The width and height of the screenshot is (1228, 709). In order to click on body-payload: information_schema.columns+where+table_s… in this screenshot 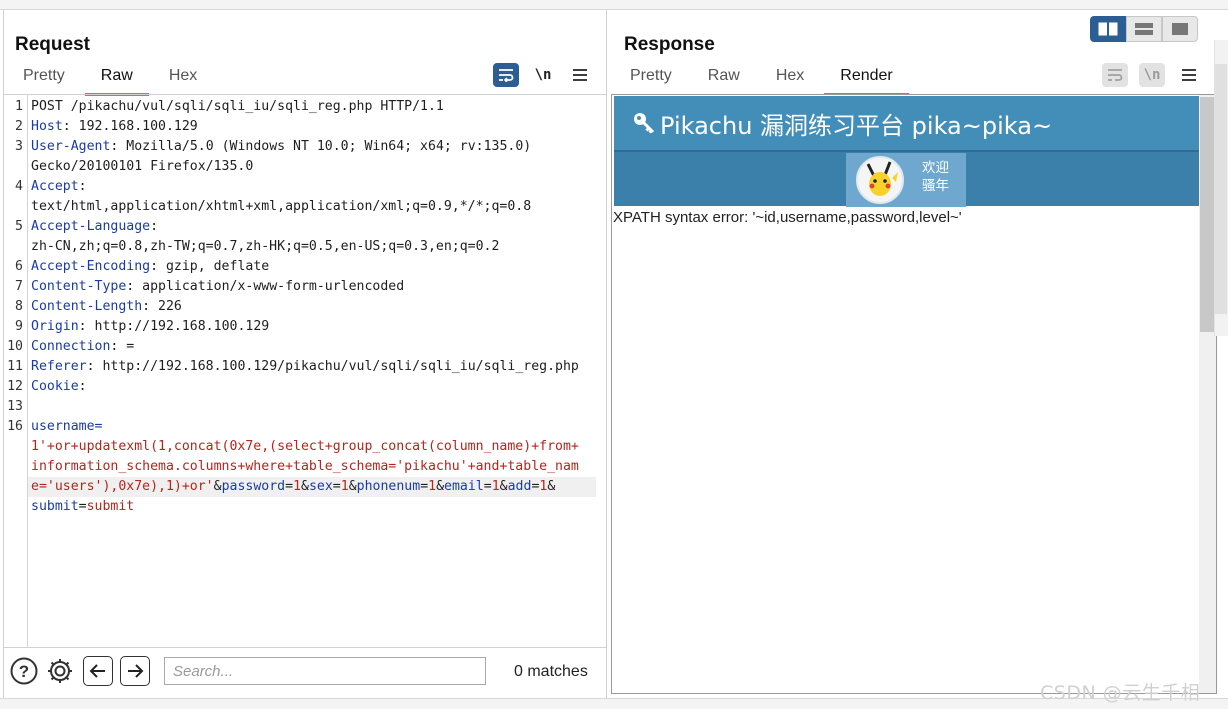, I will do `click(305, 466)`.